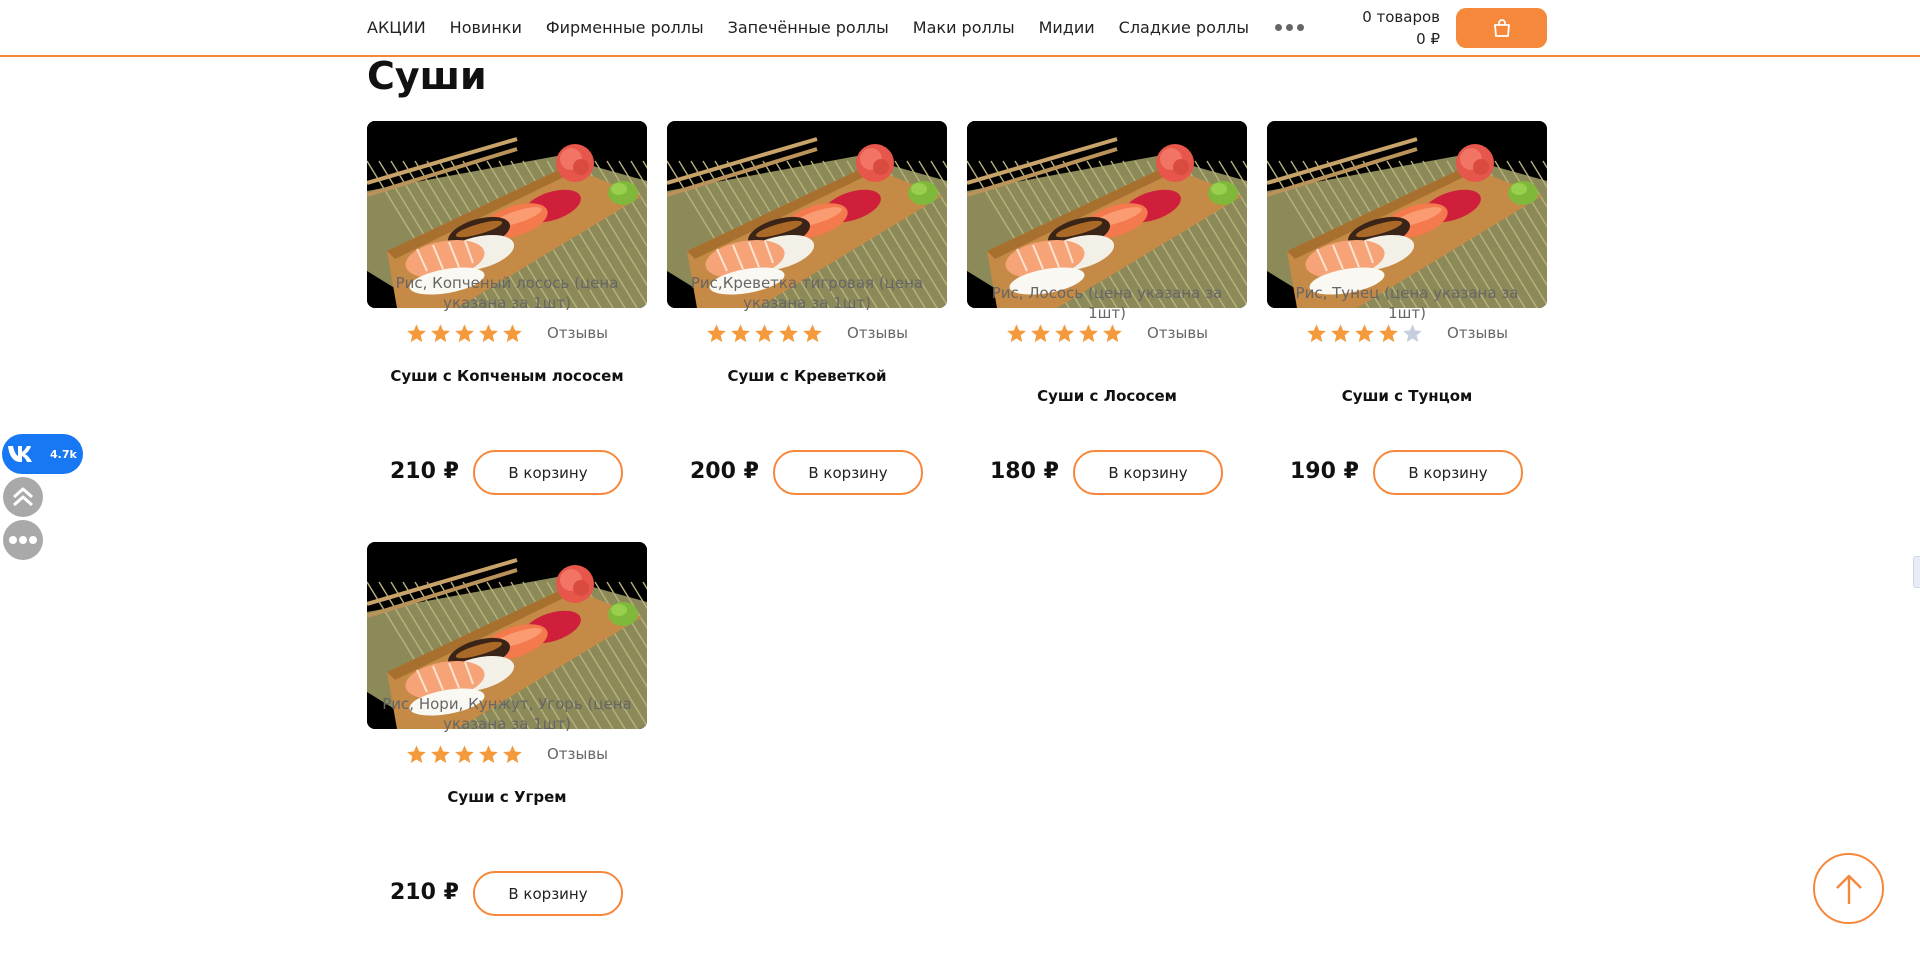  Describe the element at coordinates (1401, 28) in the screenshot. I see `cart-summary: 0 товаров 0 ₽` at that location.